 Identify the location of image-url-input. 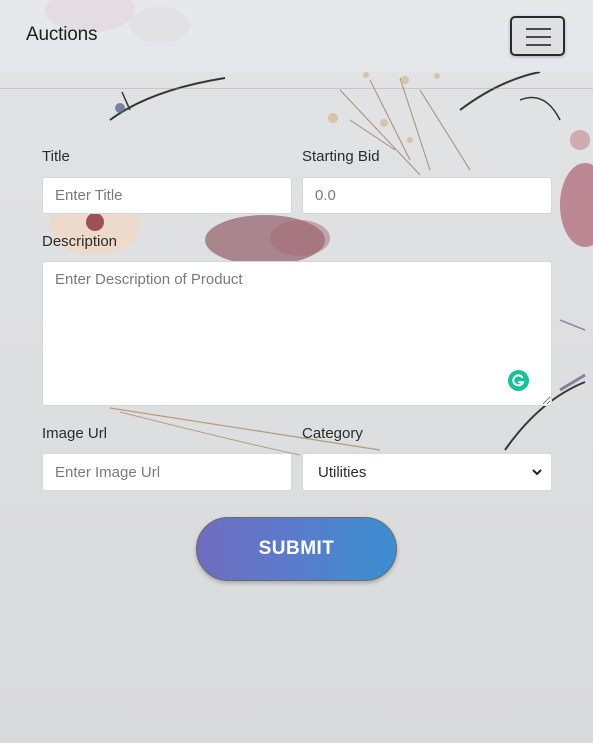
(167, 472).